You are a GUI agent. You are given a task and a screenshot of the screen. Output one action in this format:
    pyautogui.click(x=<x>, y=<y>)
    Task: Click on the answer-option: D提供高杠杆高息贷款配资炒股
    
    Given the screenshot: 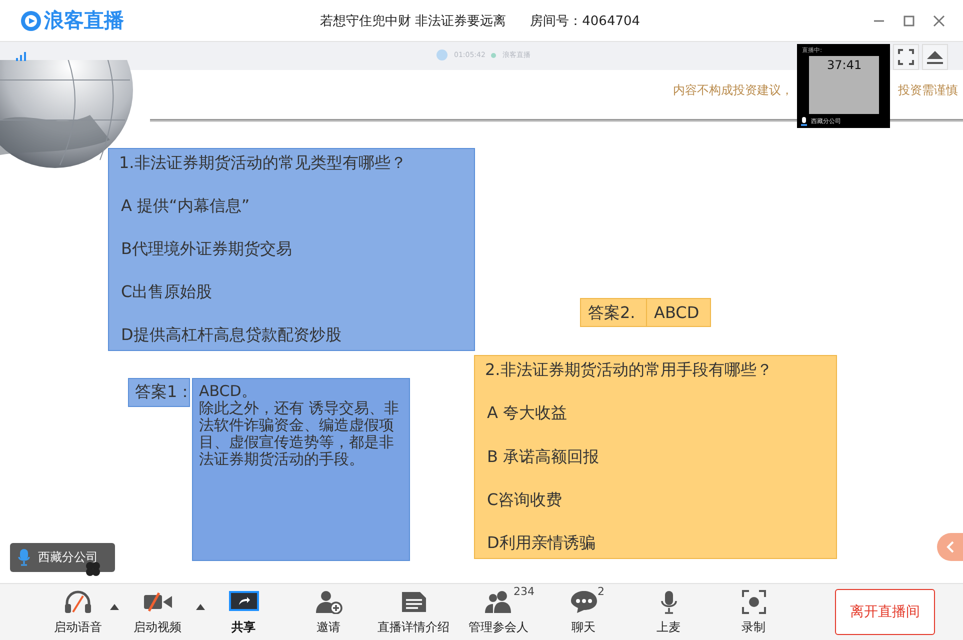 What is the action you would take?
    pyautogui.click(x=291, y=335)
    